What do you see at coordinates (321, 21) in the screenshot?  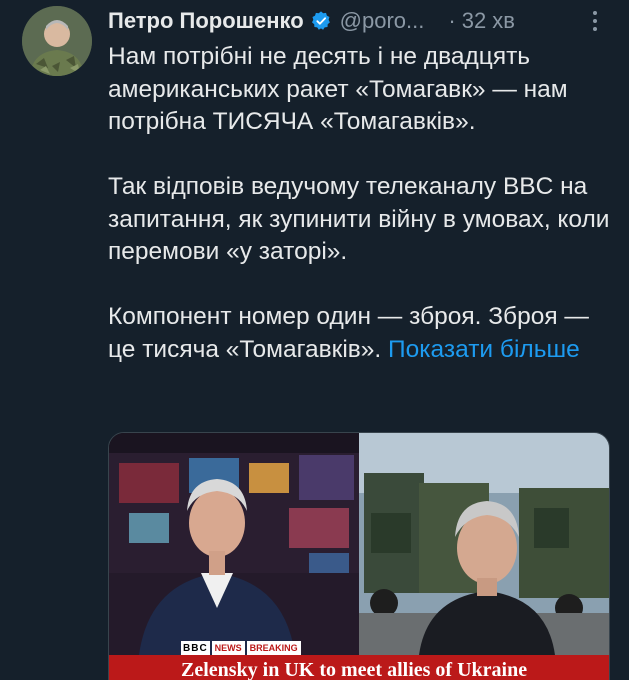 I see `verified-badge-icon` at bounding box center [321, 21].